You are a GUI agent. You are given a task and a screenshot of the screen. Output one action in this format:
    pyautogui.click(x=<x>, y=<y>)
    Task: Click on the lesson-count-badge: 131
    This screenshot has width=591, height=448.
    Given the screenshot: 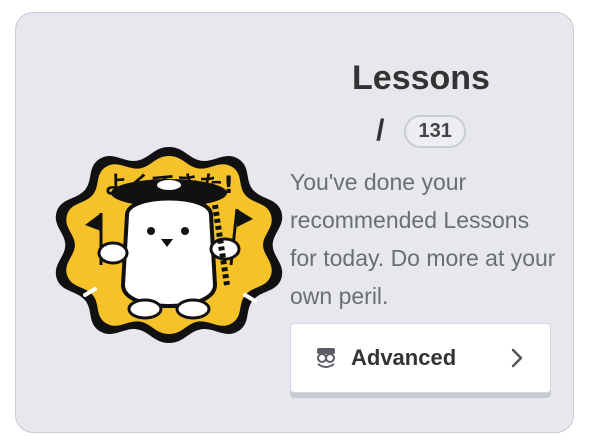 What is the action you would take?
    pyautogui.click(x=435, y=131)
    